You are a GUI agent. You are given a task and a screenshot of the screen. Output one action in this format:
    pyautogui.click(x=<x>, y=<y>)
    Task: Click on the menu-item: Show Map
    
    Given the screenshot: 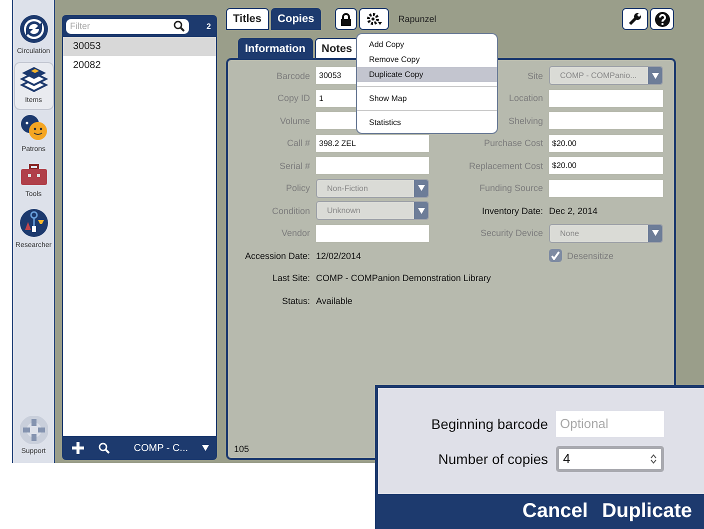 What is the action you would take?
    pyautogui.click(x=427, y=98)
    